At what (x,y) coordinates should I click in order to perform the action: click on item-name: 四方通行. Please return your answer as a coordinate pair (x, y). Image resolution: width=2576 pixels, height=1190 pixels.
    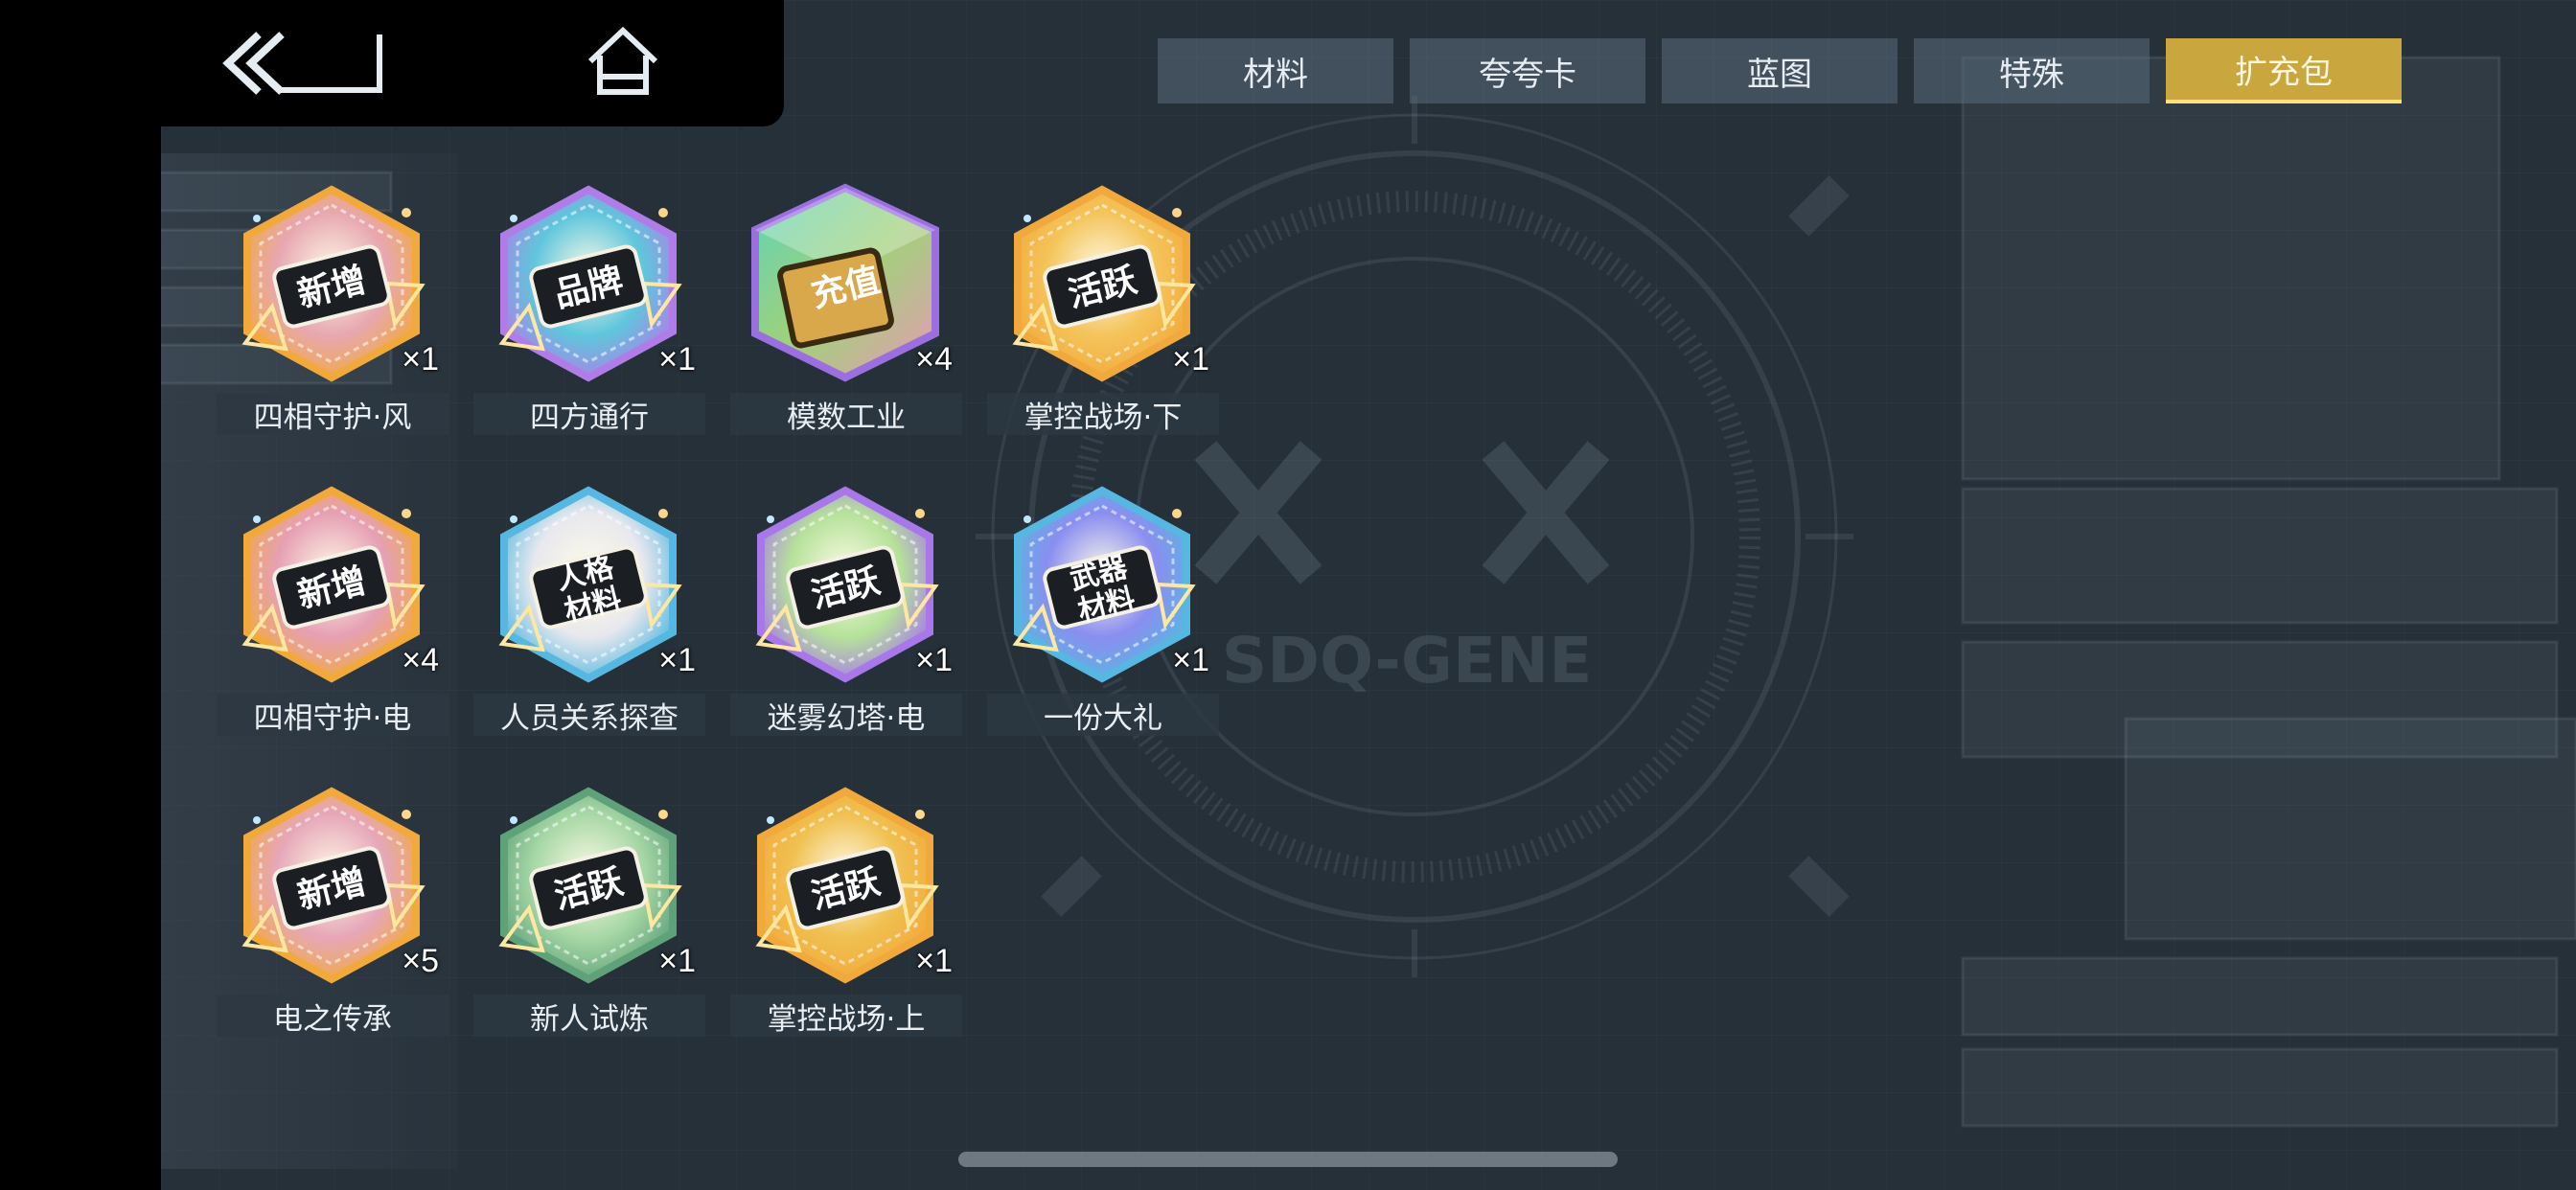
    Looking at the image, I should click on (589, 414).